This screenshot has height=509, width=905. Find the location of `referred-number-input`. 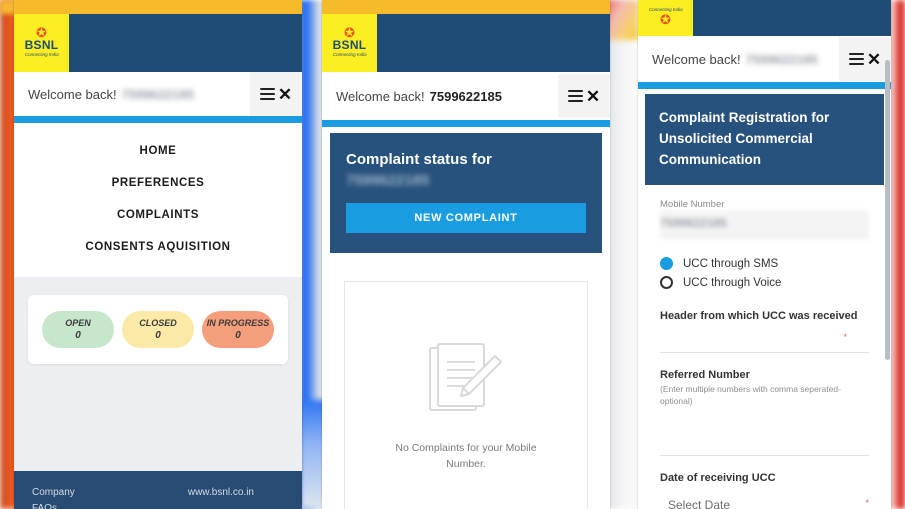

referred-number-input is located at coordinates (764, 431).